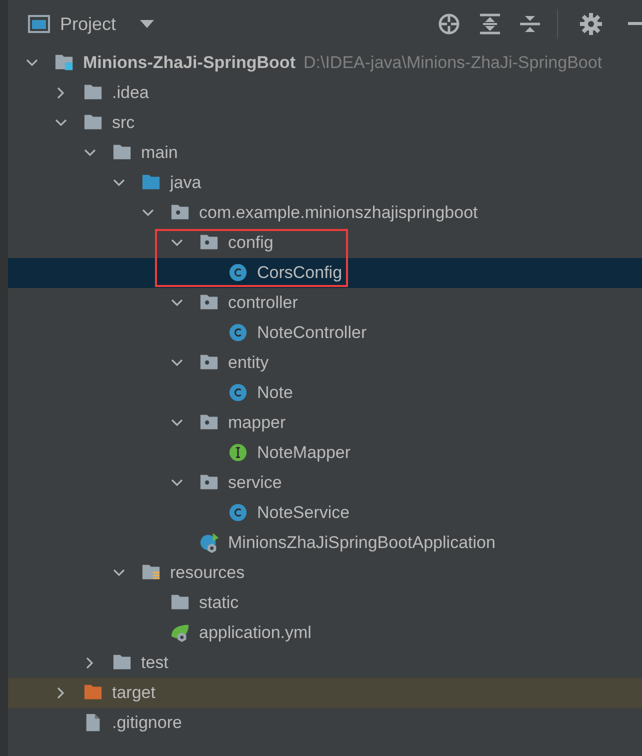  Describe the element at coordinates (449, 24) in the screenshot. I see `locate-icon` at that location.